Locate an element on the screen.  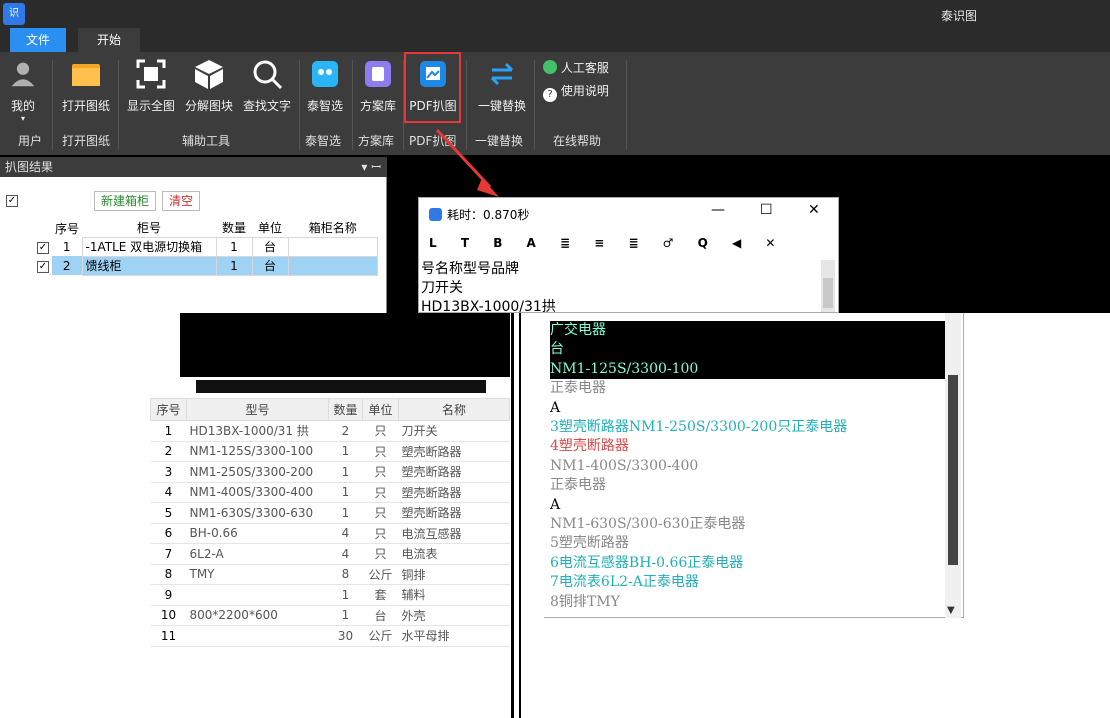
tab-file: 文件 is located at coordinates (38, 40).